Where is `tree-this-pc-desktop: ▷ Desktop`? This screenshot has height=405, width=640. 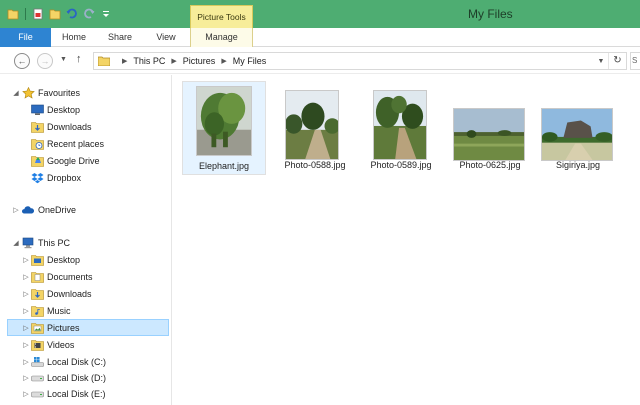
tree-this-pc-desktop: ▷ Desktop is located at coordinates (86, 260).